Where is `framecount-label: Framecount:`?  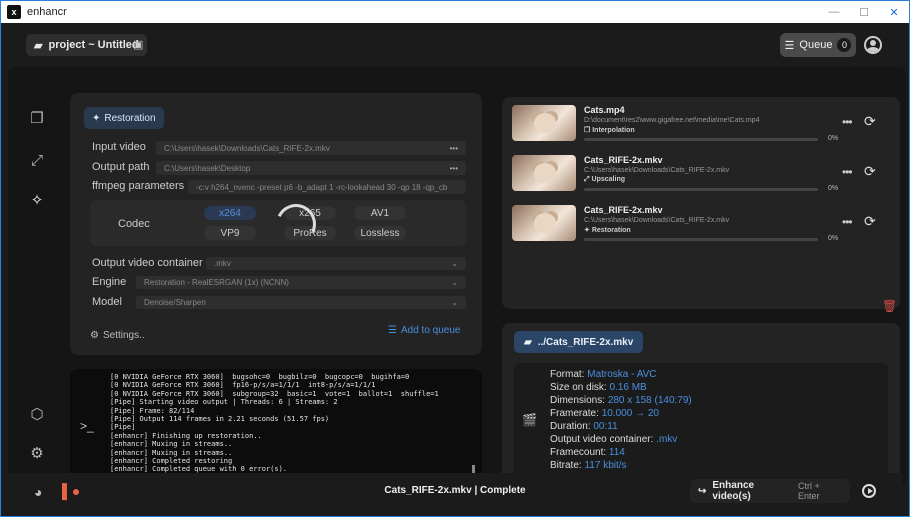 framecount-label: Framecount: is located at coordinates (578, 452).